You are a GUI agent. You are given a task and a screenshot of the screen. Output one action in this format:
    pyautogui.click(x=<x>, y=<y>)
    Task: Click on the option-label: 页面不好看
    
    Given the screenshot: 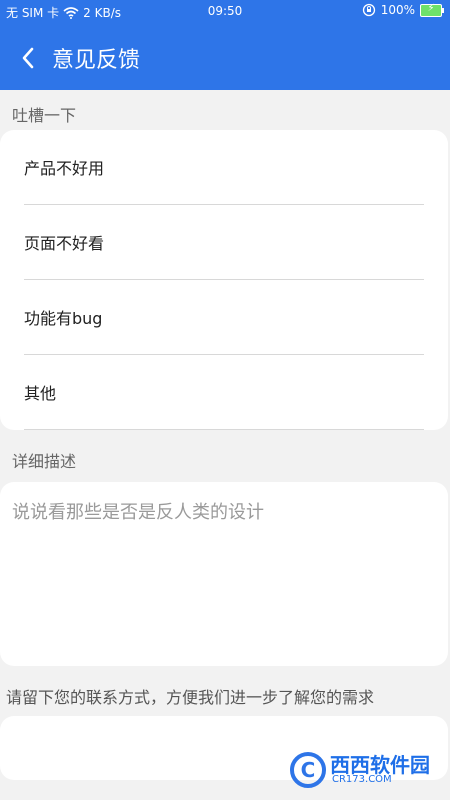 What is the action you would take?
    pyautogui.click(x=64, y=243)
    